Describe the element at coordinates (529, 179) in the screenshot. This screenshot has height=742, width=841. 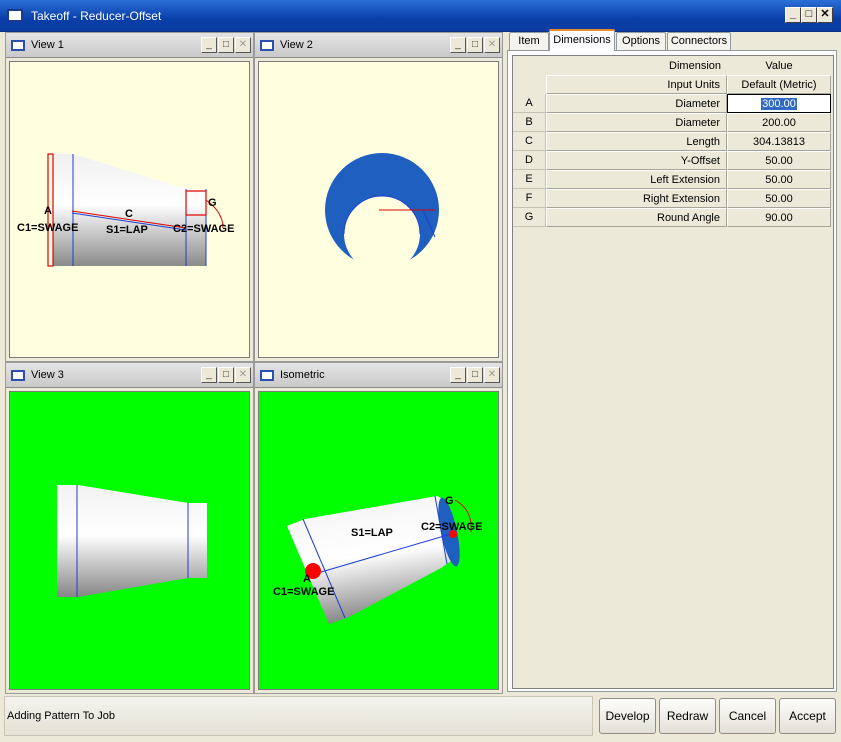
I see `row-id: E` at that location.